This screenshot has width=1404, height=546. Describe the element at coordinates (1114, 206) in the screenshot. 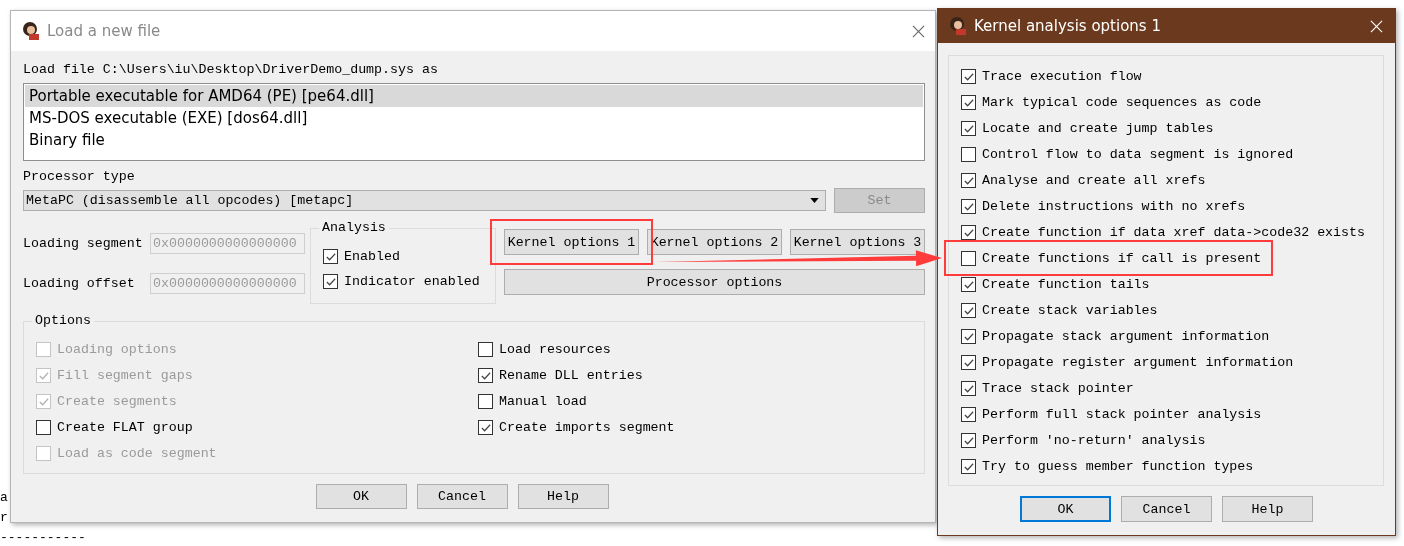

I see `checkbox-label: Delete instructions with no xrefs` at that location.